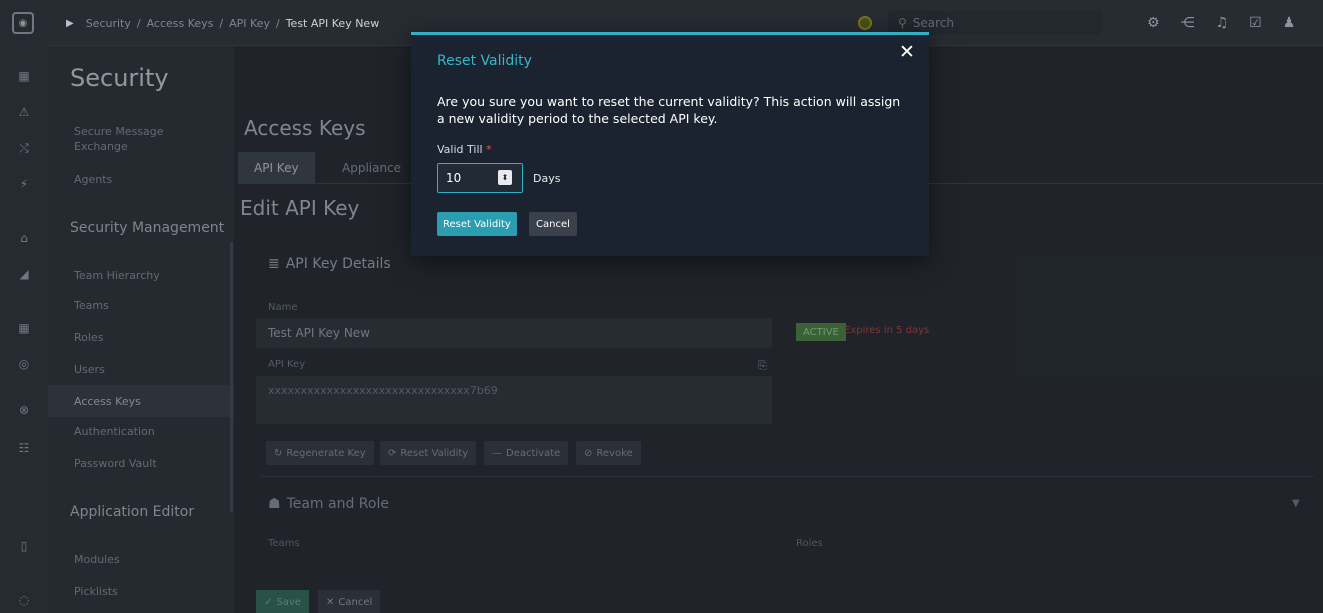  Describe the element at coordinates (489, 149) in the screenshot. I see `required-marker: *` at that location.